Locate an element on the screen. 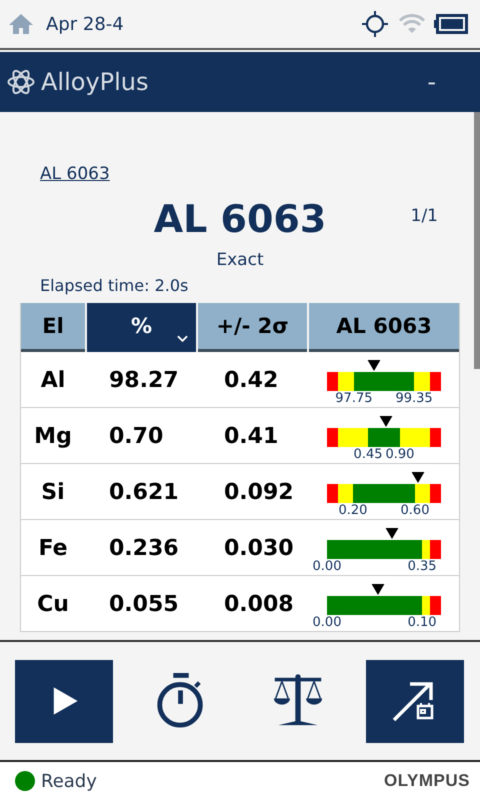 The width and height of the screenshot is (480, 800). atom-icon is located at coordinates (21, 82).